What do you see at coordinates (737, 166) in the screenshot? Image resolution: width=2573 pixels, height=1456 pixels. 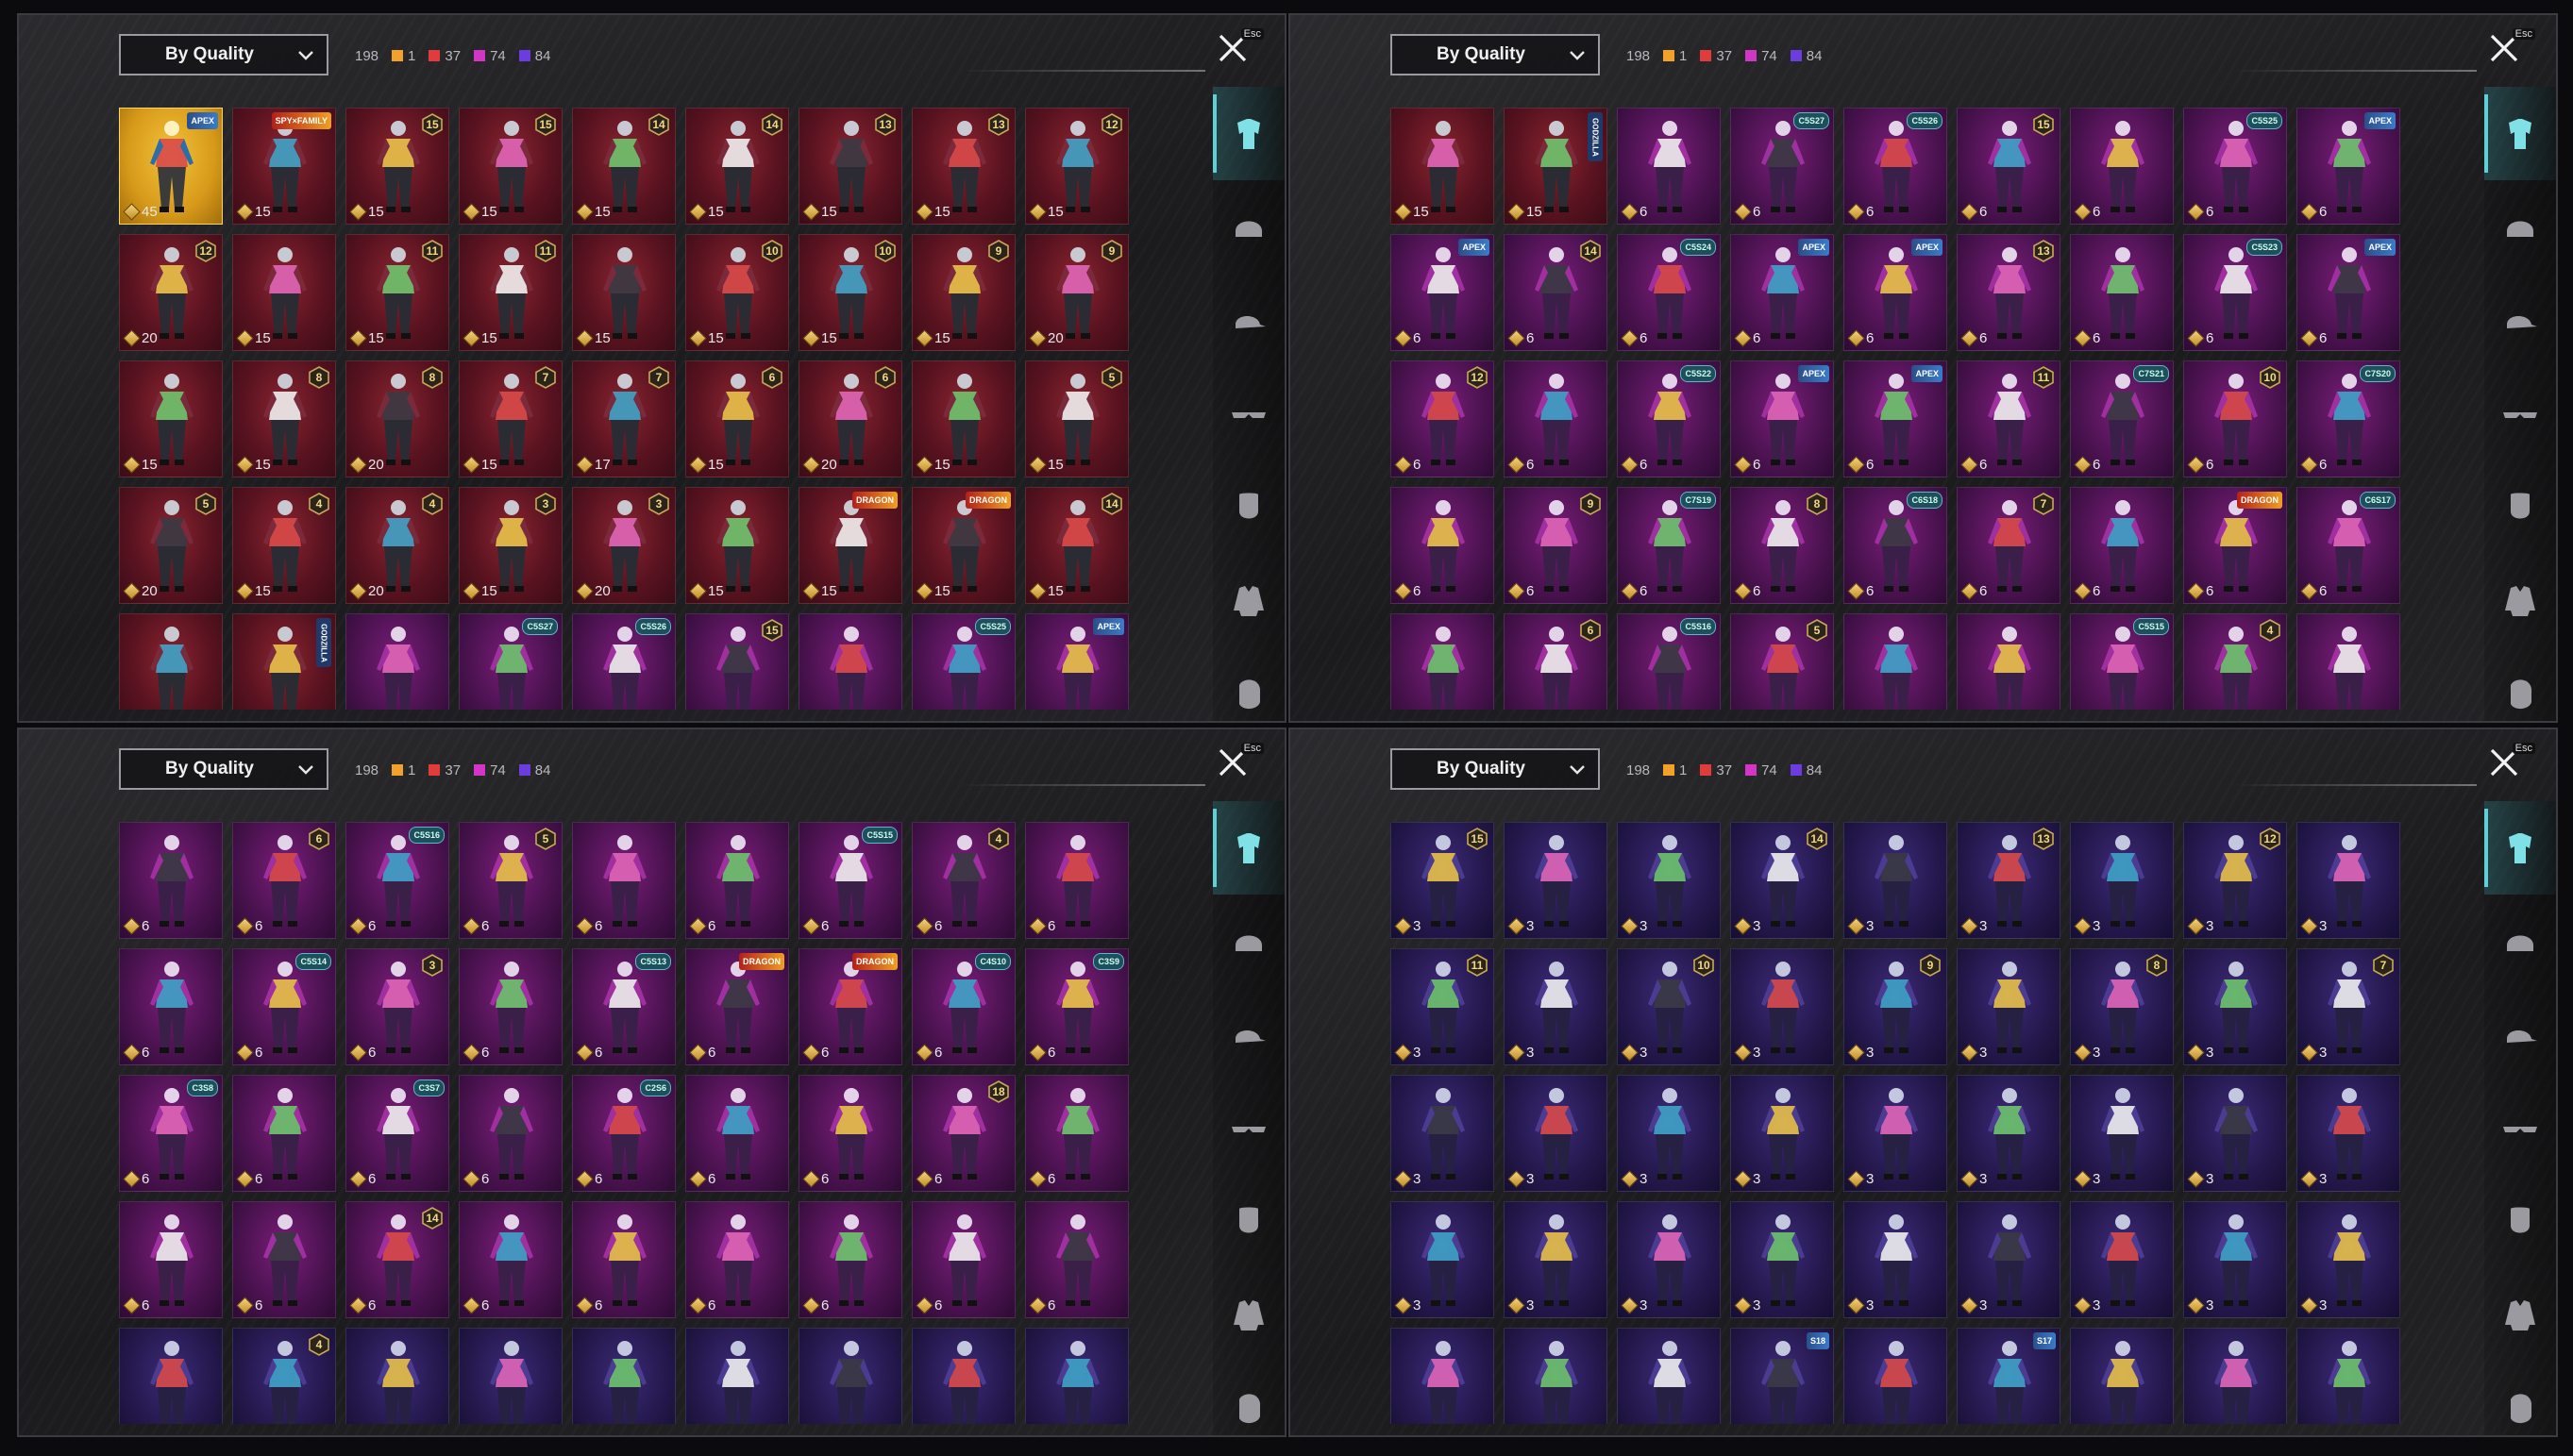 I see `outfit-tile: 14 15` at bounding box center [737, 166].